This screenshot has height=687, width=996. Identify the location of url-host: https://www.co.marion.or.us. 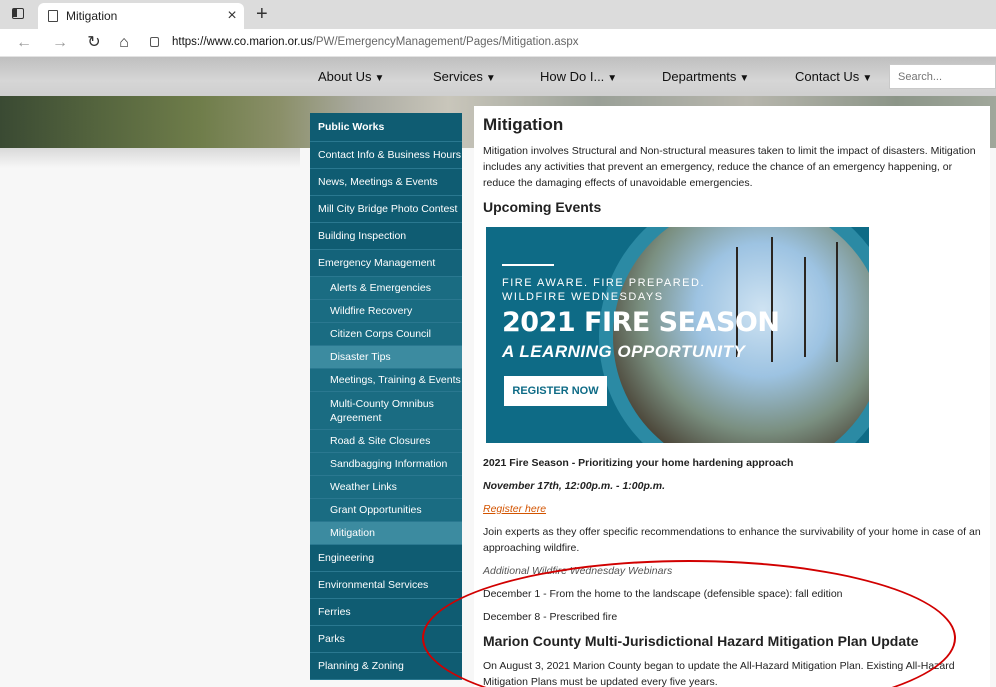
(242, 42).